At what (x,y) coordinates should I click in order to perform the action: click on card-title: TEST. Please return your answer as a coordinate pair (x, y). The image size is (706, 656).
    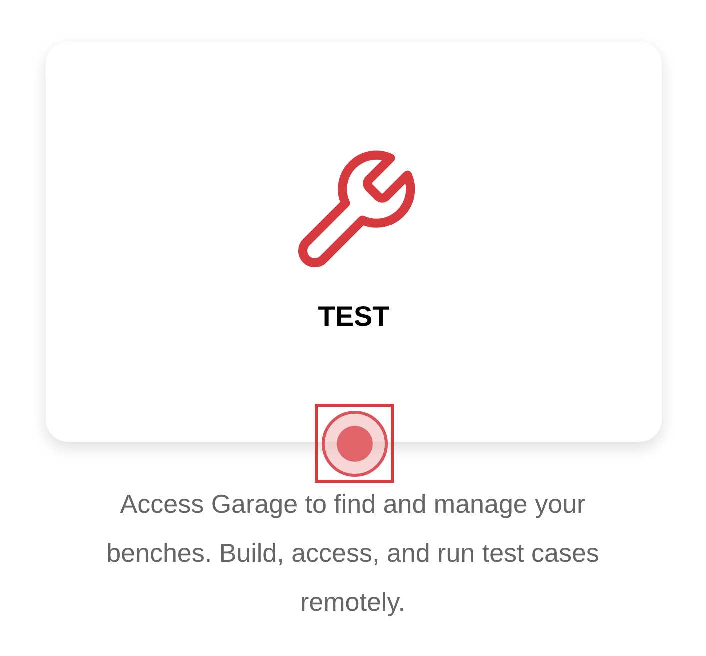
    Looking at the image, I should click on (354, 317).